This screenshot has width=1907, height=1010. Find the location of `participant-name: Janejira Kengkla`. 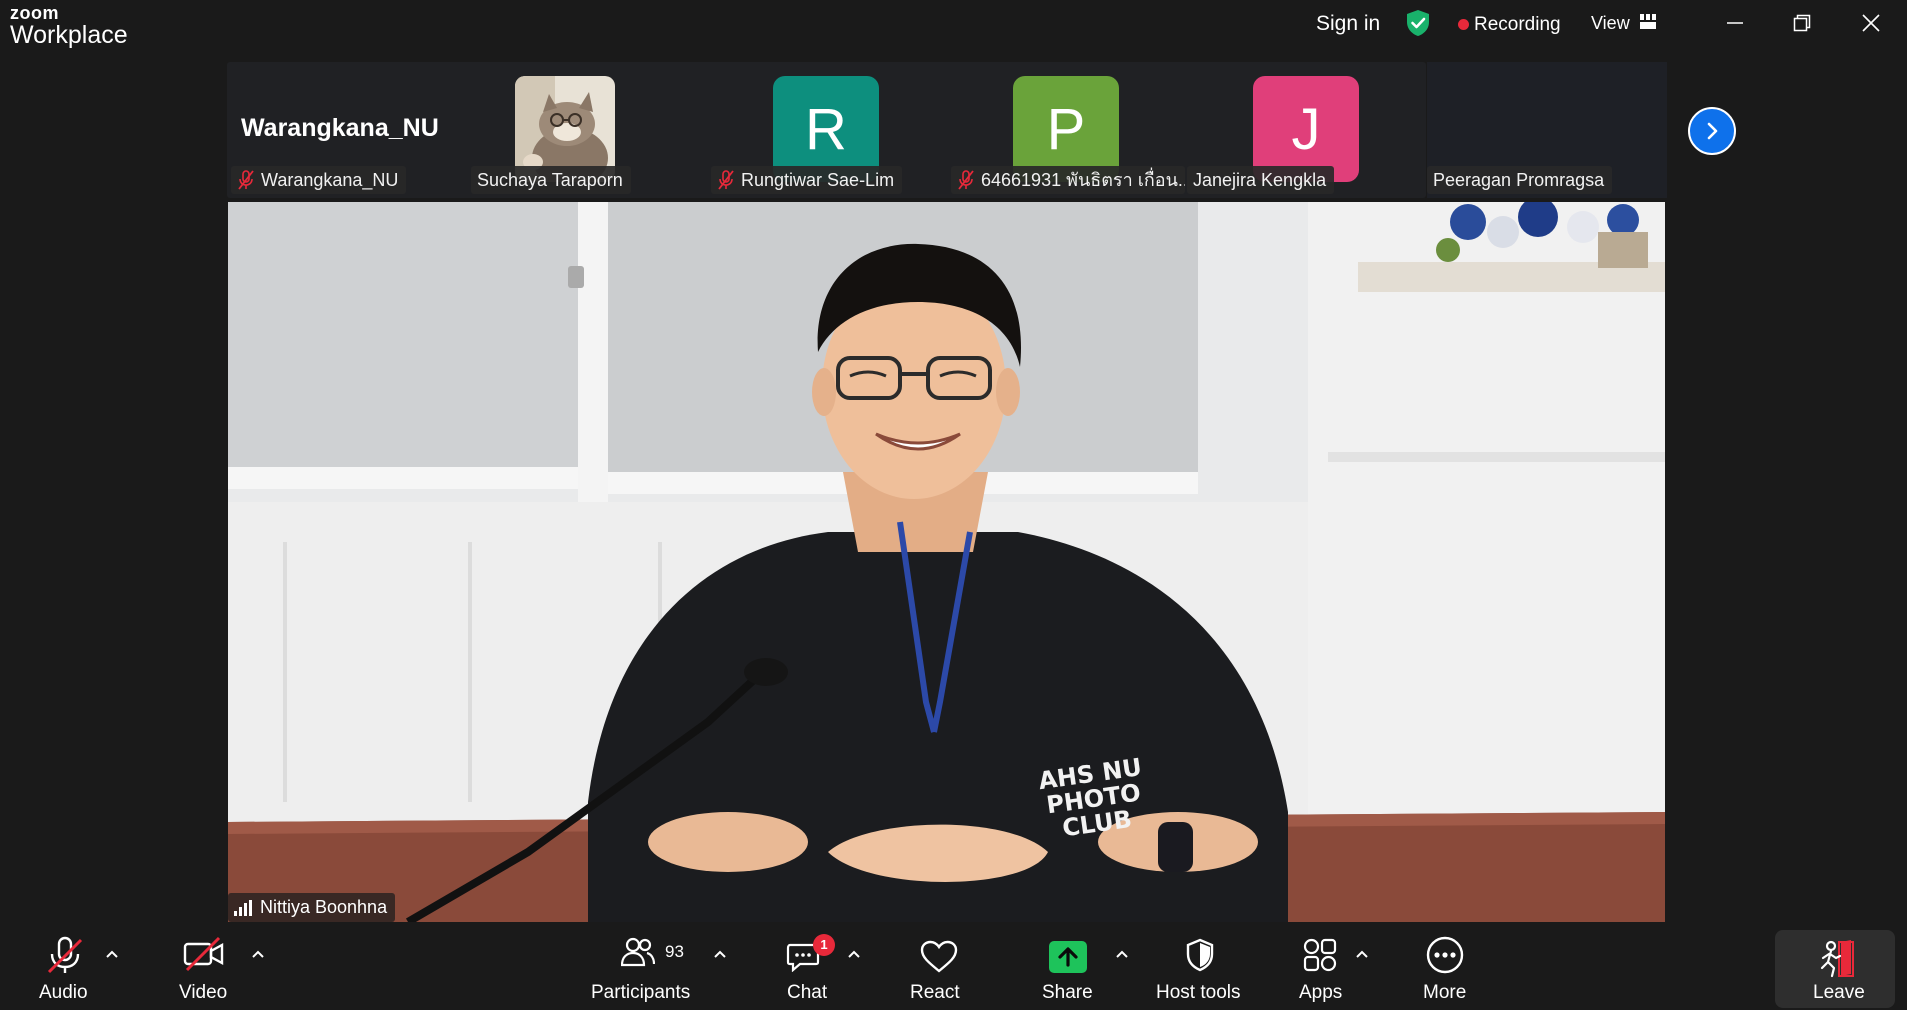

participant-name: Janejira Kengkla is located at coordinates (1260, 180).